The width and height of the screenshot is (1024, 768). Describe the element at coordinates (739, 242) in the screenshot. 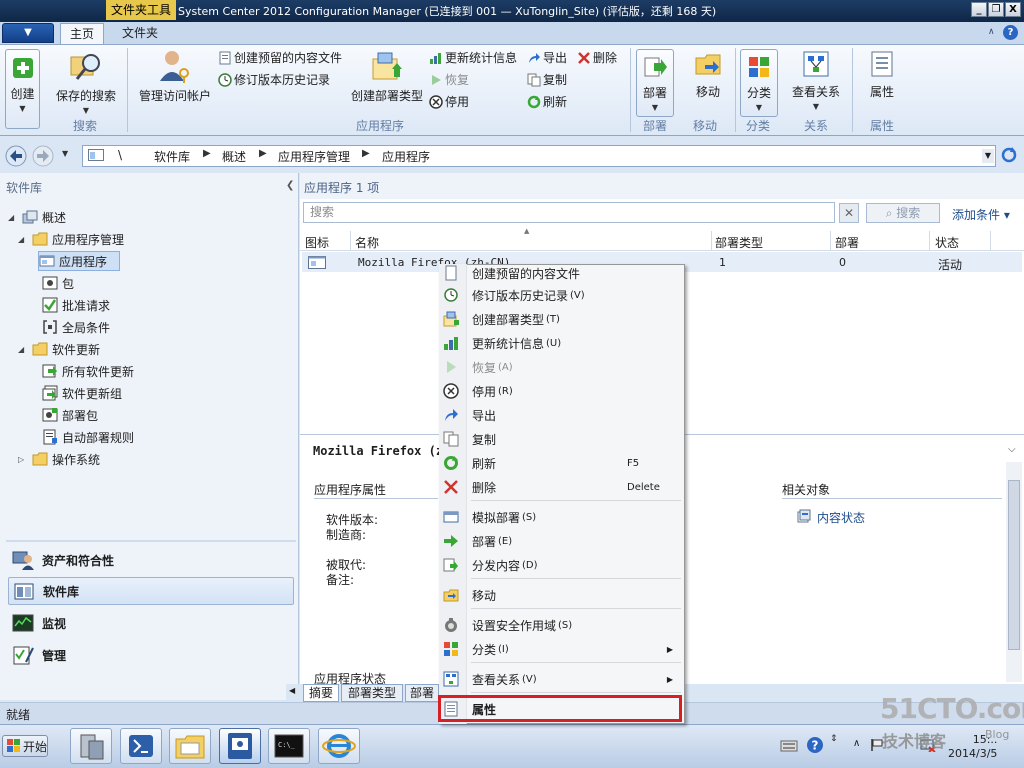

I see `column-header-deployment-types: 部署类型` at that location.